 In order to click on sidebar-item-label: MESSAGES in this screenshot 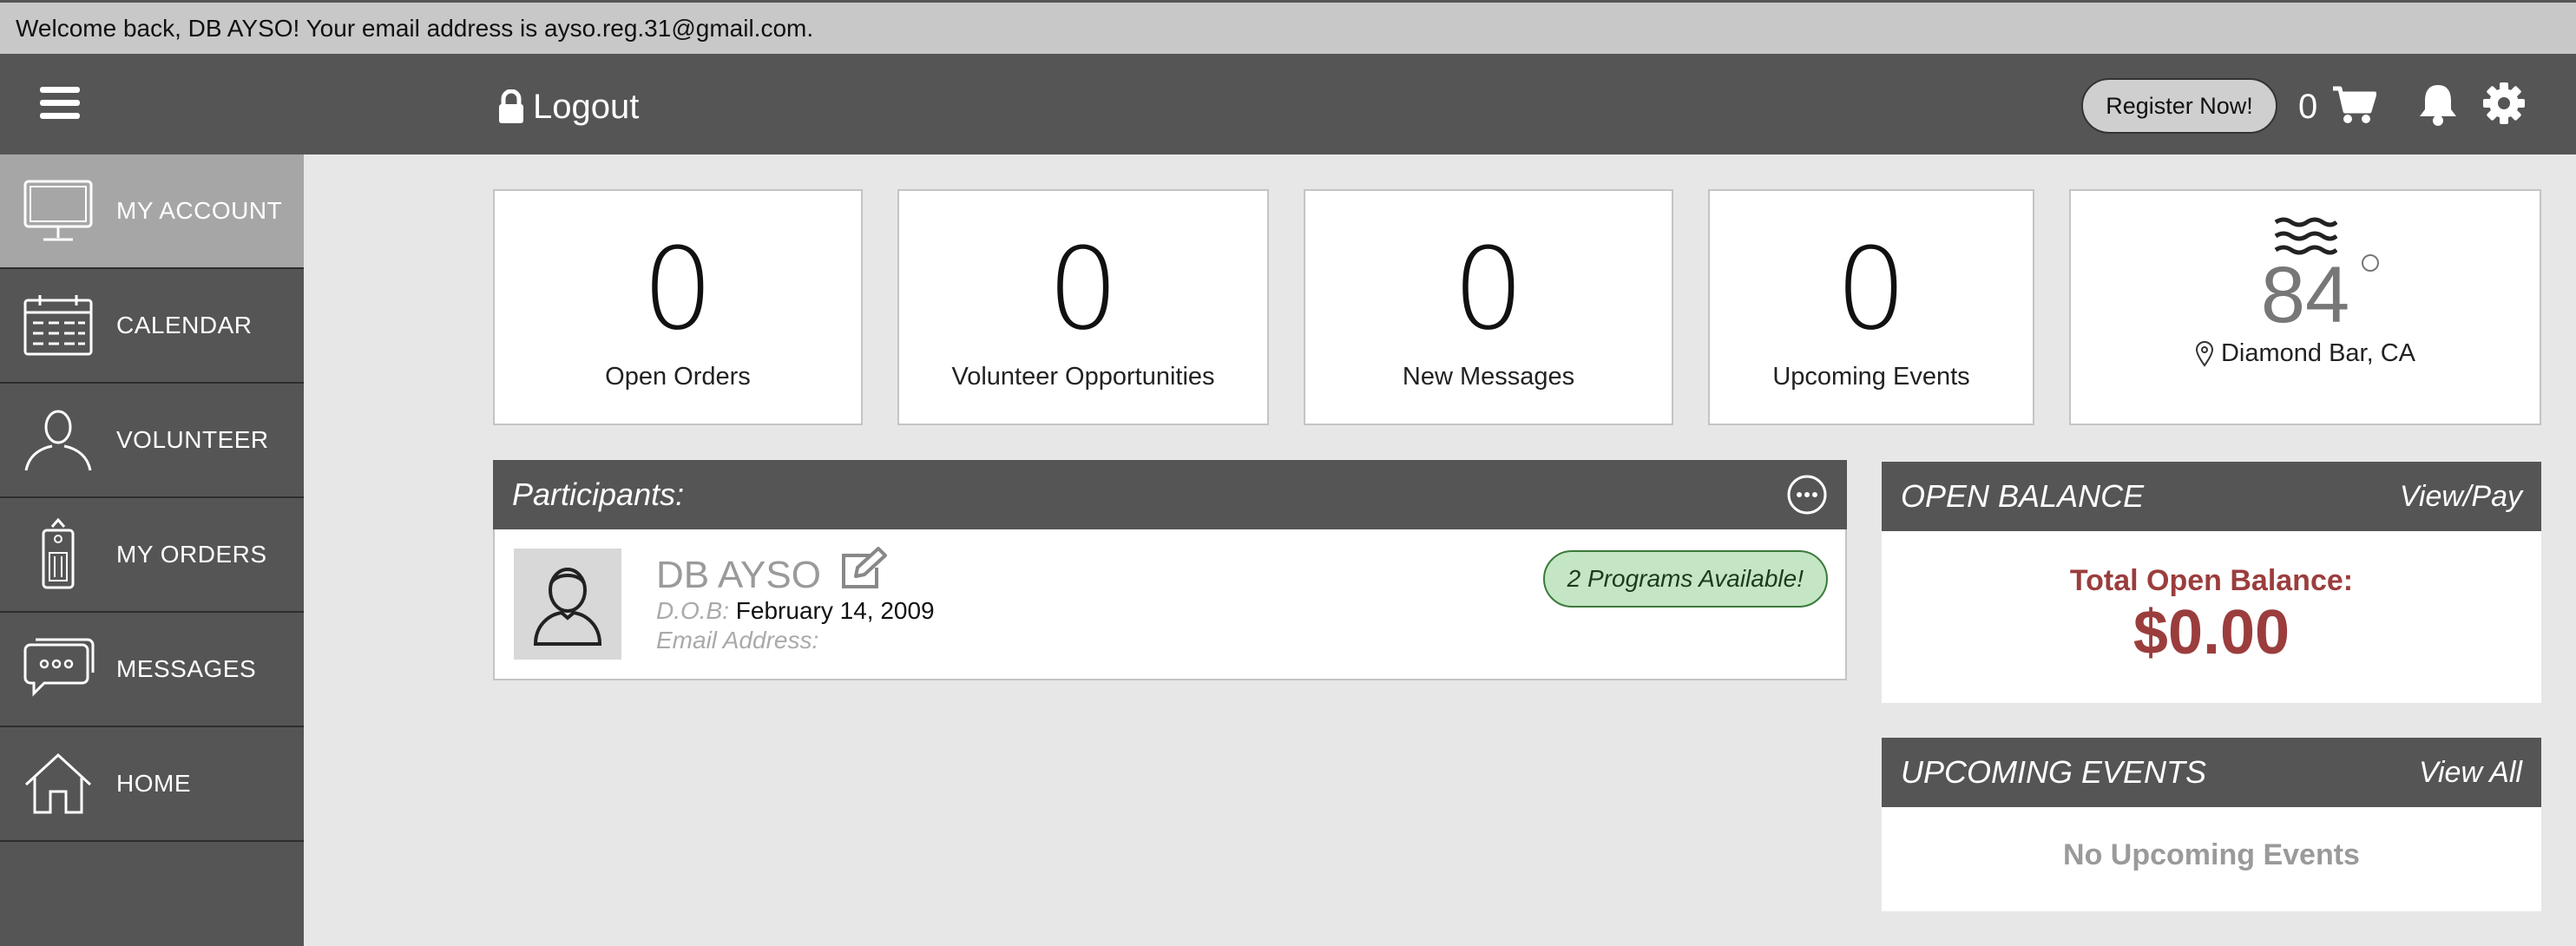, I will do `click(186, 668)`.